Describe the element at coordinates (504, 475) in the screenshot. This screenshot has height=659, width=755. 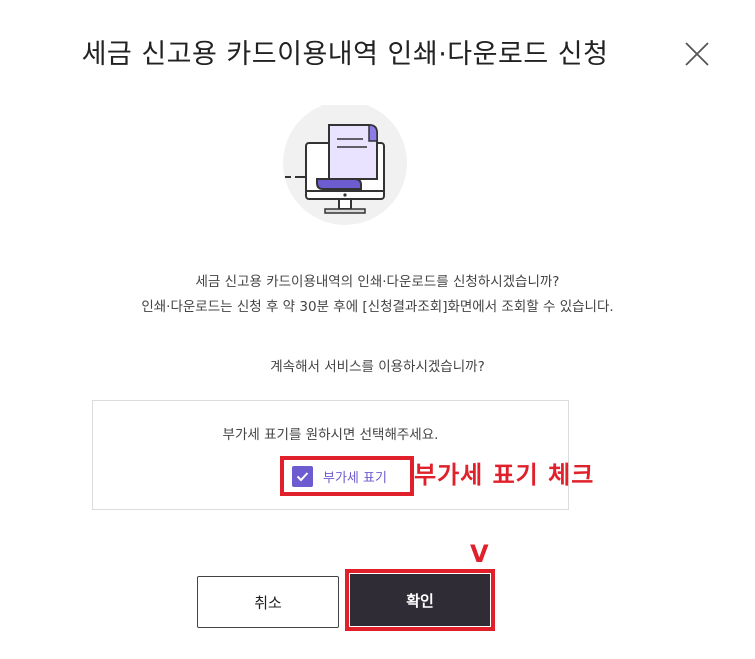
I see `vat-annotation-note: 부가세 표기 체크` at that location.